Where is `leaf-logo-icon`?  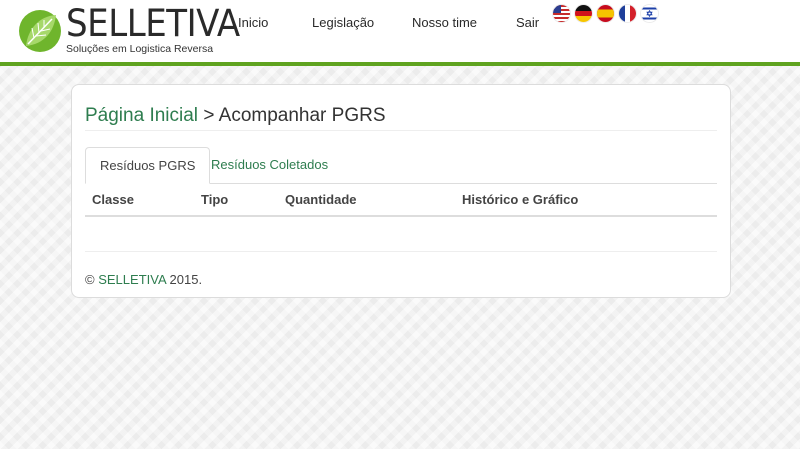
leaf-logo-icon is located at coordinates (40, 31).